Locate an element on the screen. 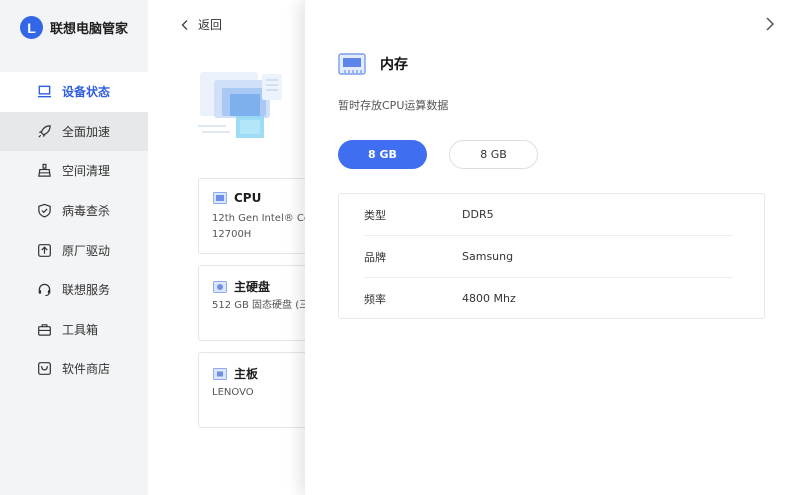 This screenshot has width=798, height=495. panel-subtitle: 暂时存放CPU运算数据 is located at coordinates (393, 105).